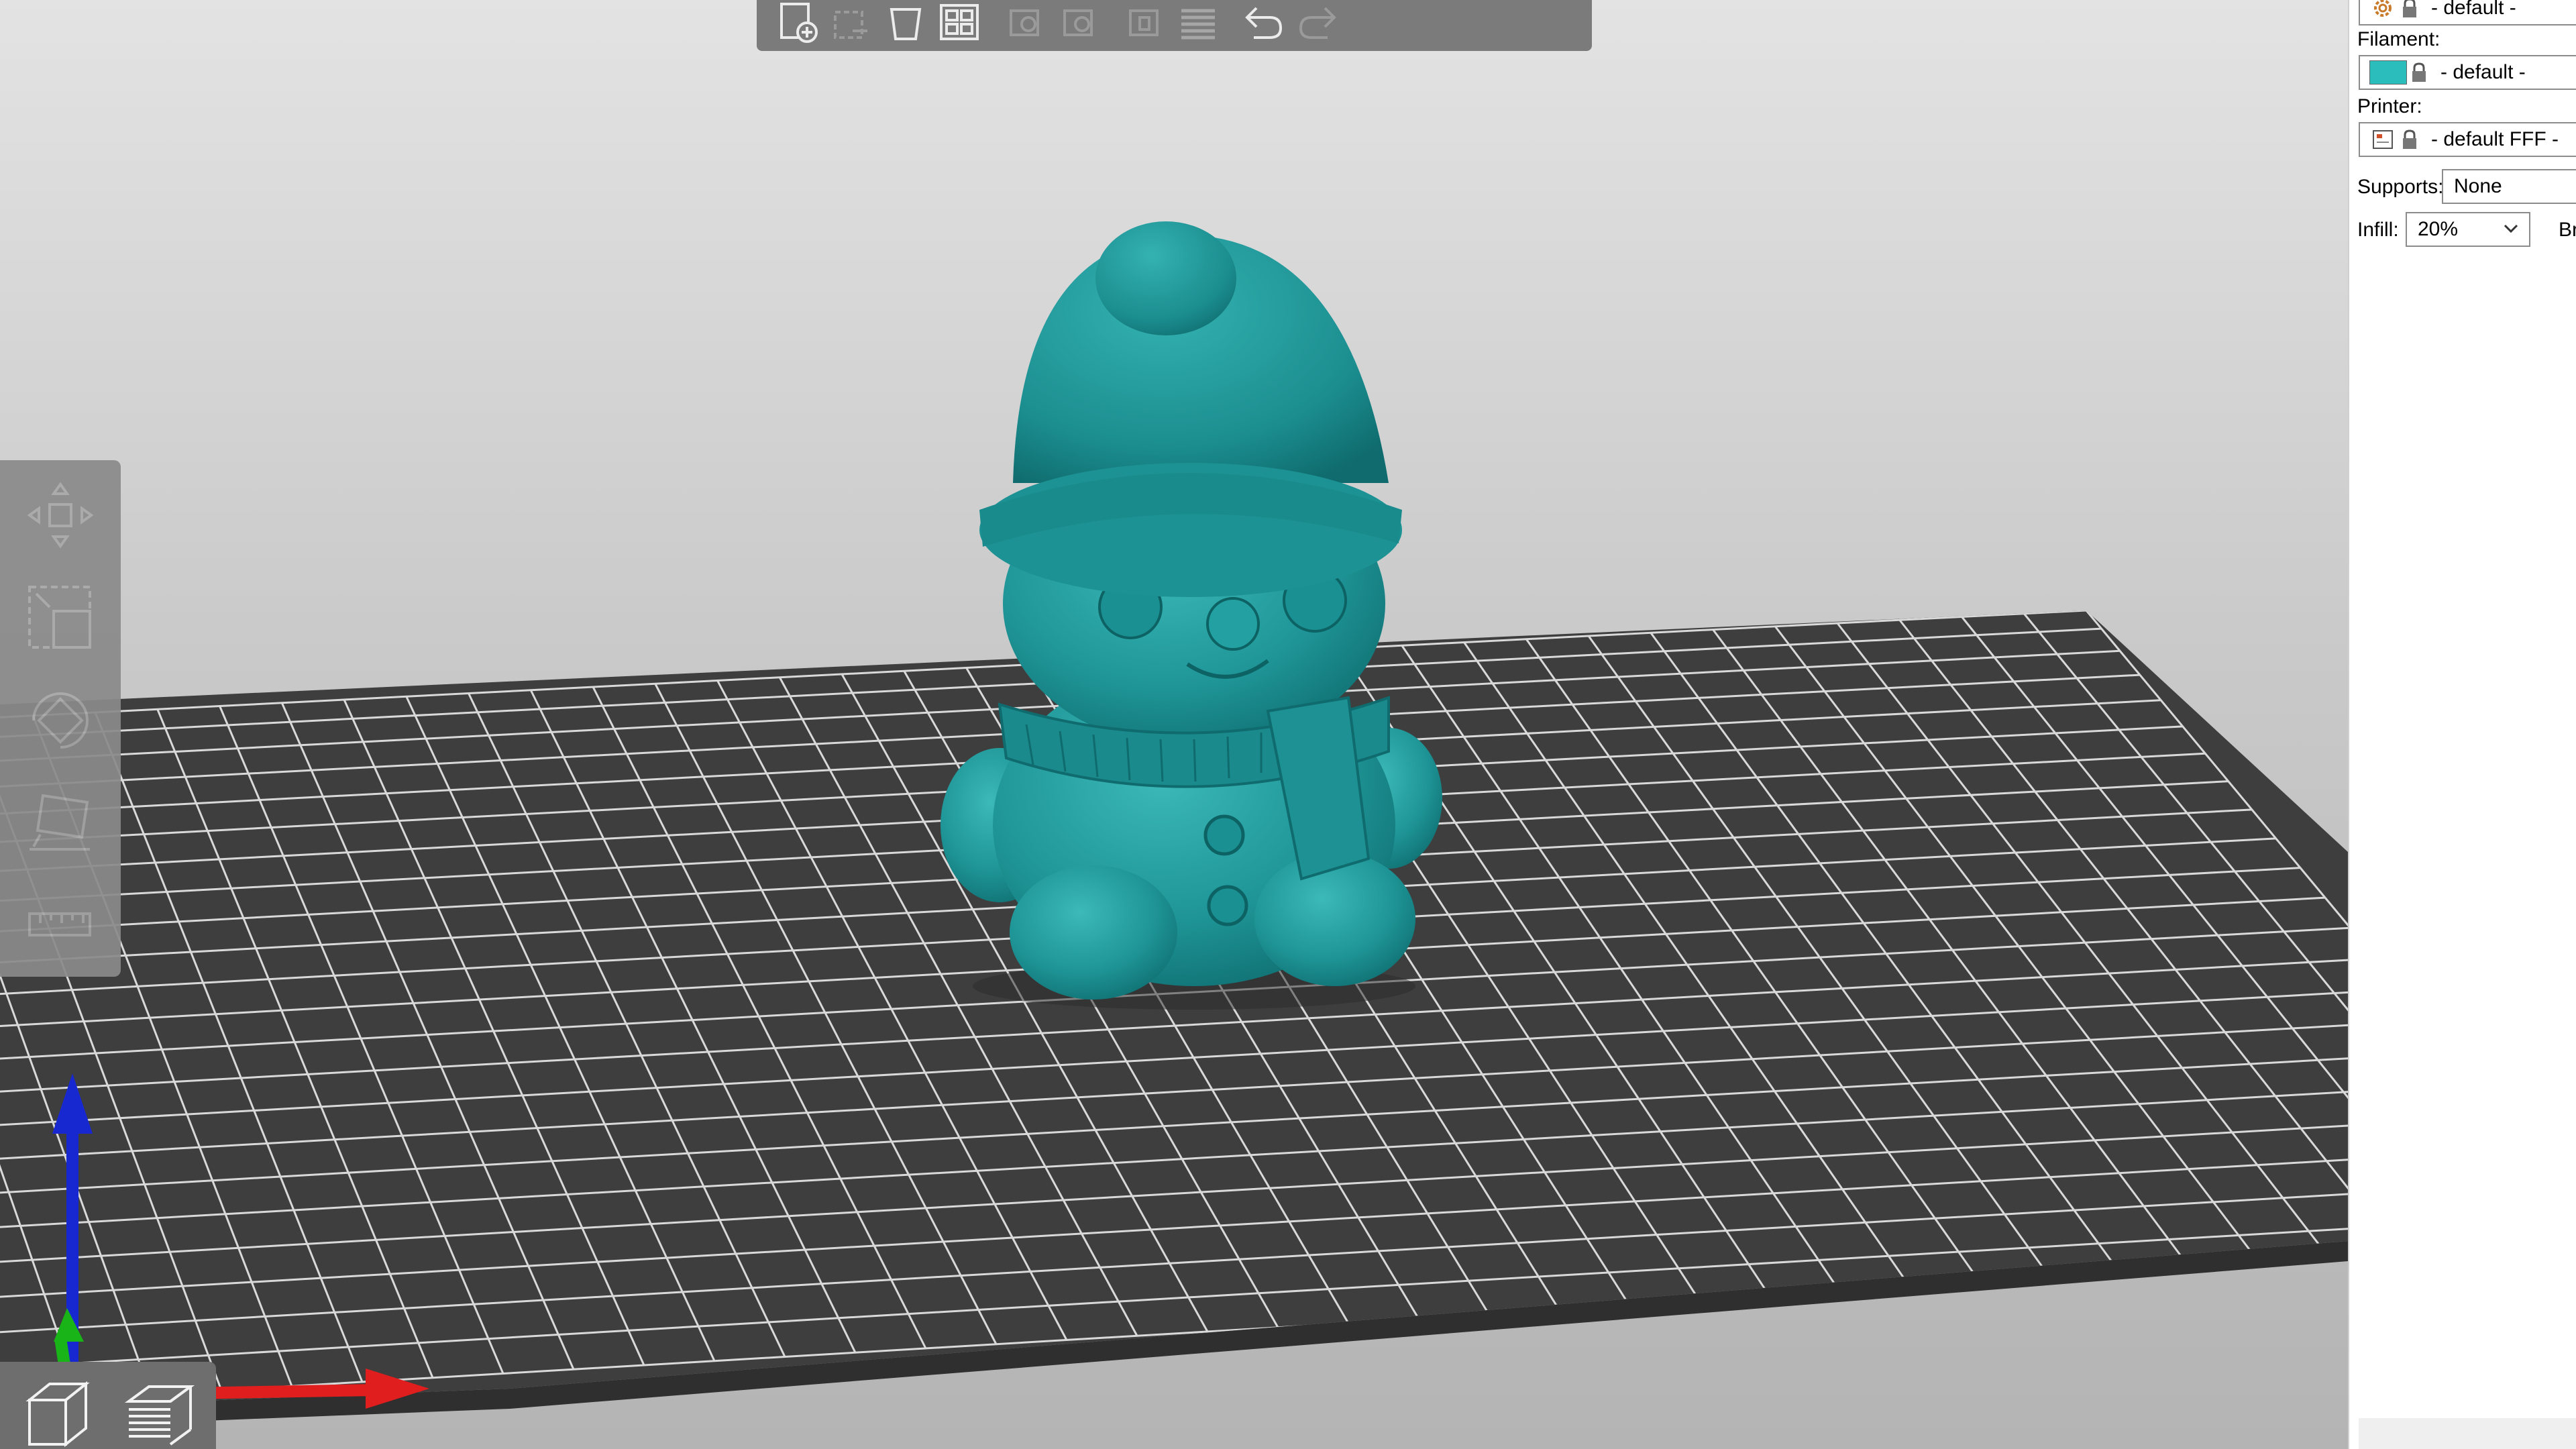  I want to click on snowman-model, so click(1191, 615).